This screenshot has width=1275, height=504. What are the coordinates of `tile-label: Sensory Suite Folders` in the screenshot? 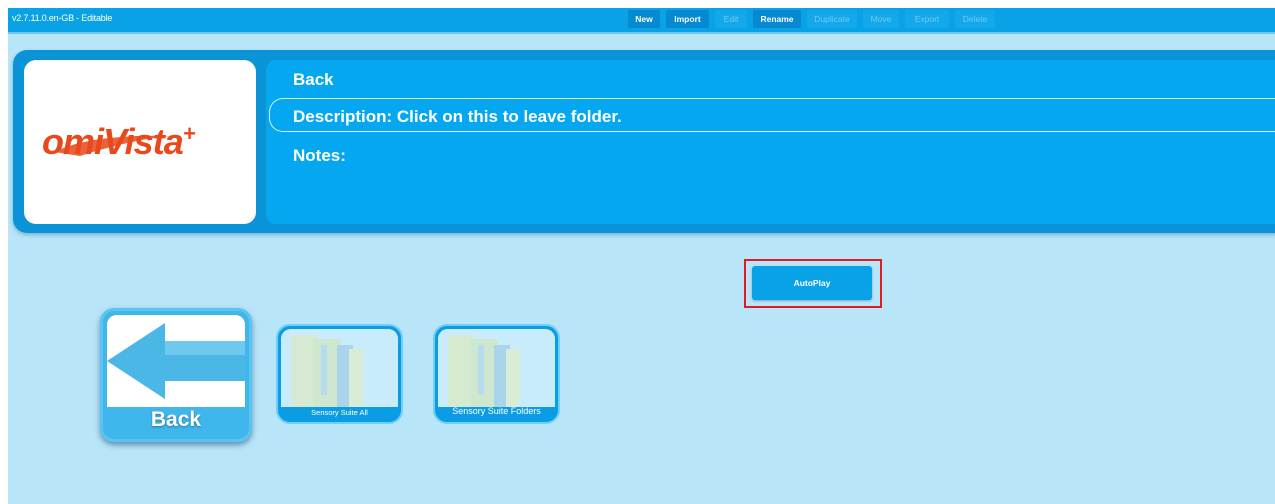 It's located at (496, 411).